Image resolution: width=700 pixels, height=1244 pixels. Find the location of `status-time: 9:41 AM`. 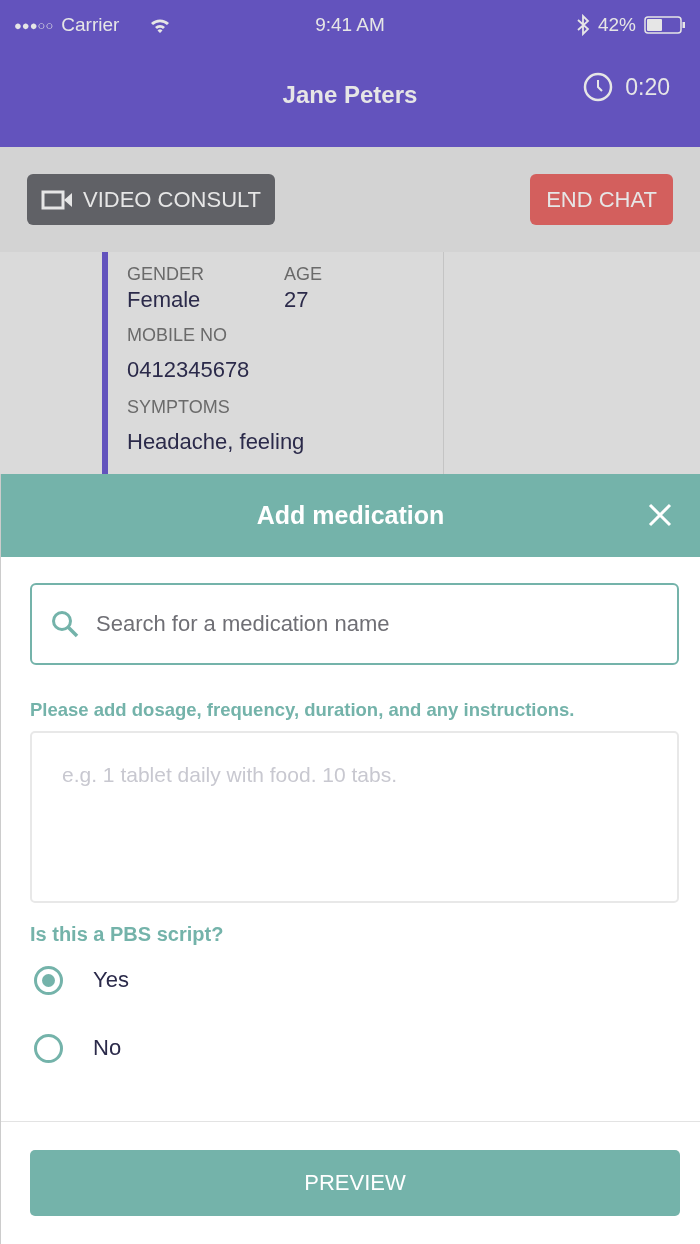

status-time: 9:41 AM is located at coordinates (350, 25).